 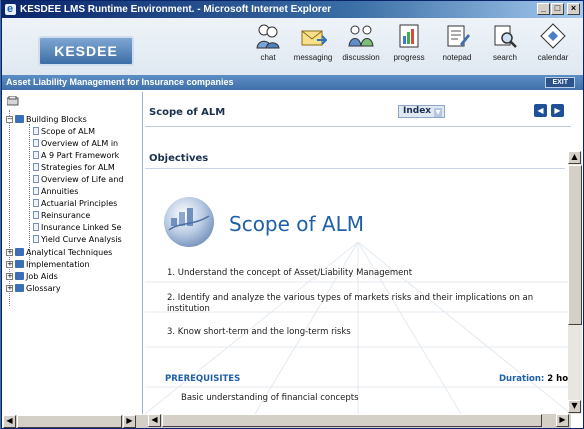 I want to click on minimize-button: _, so click(x=543, y=9).